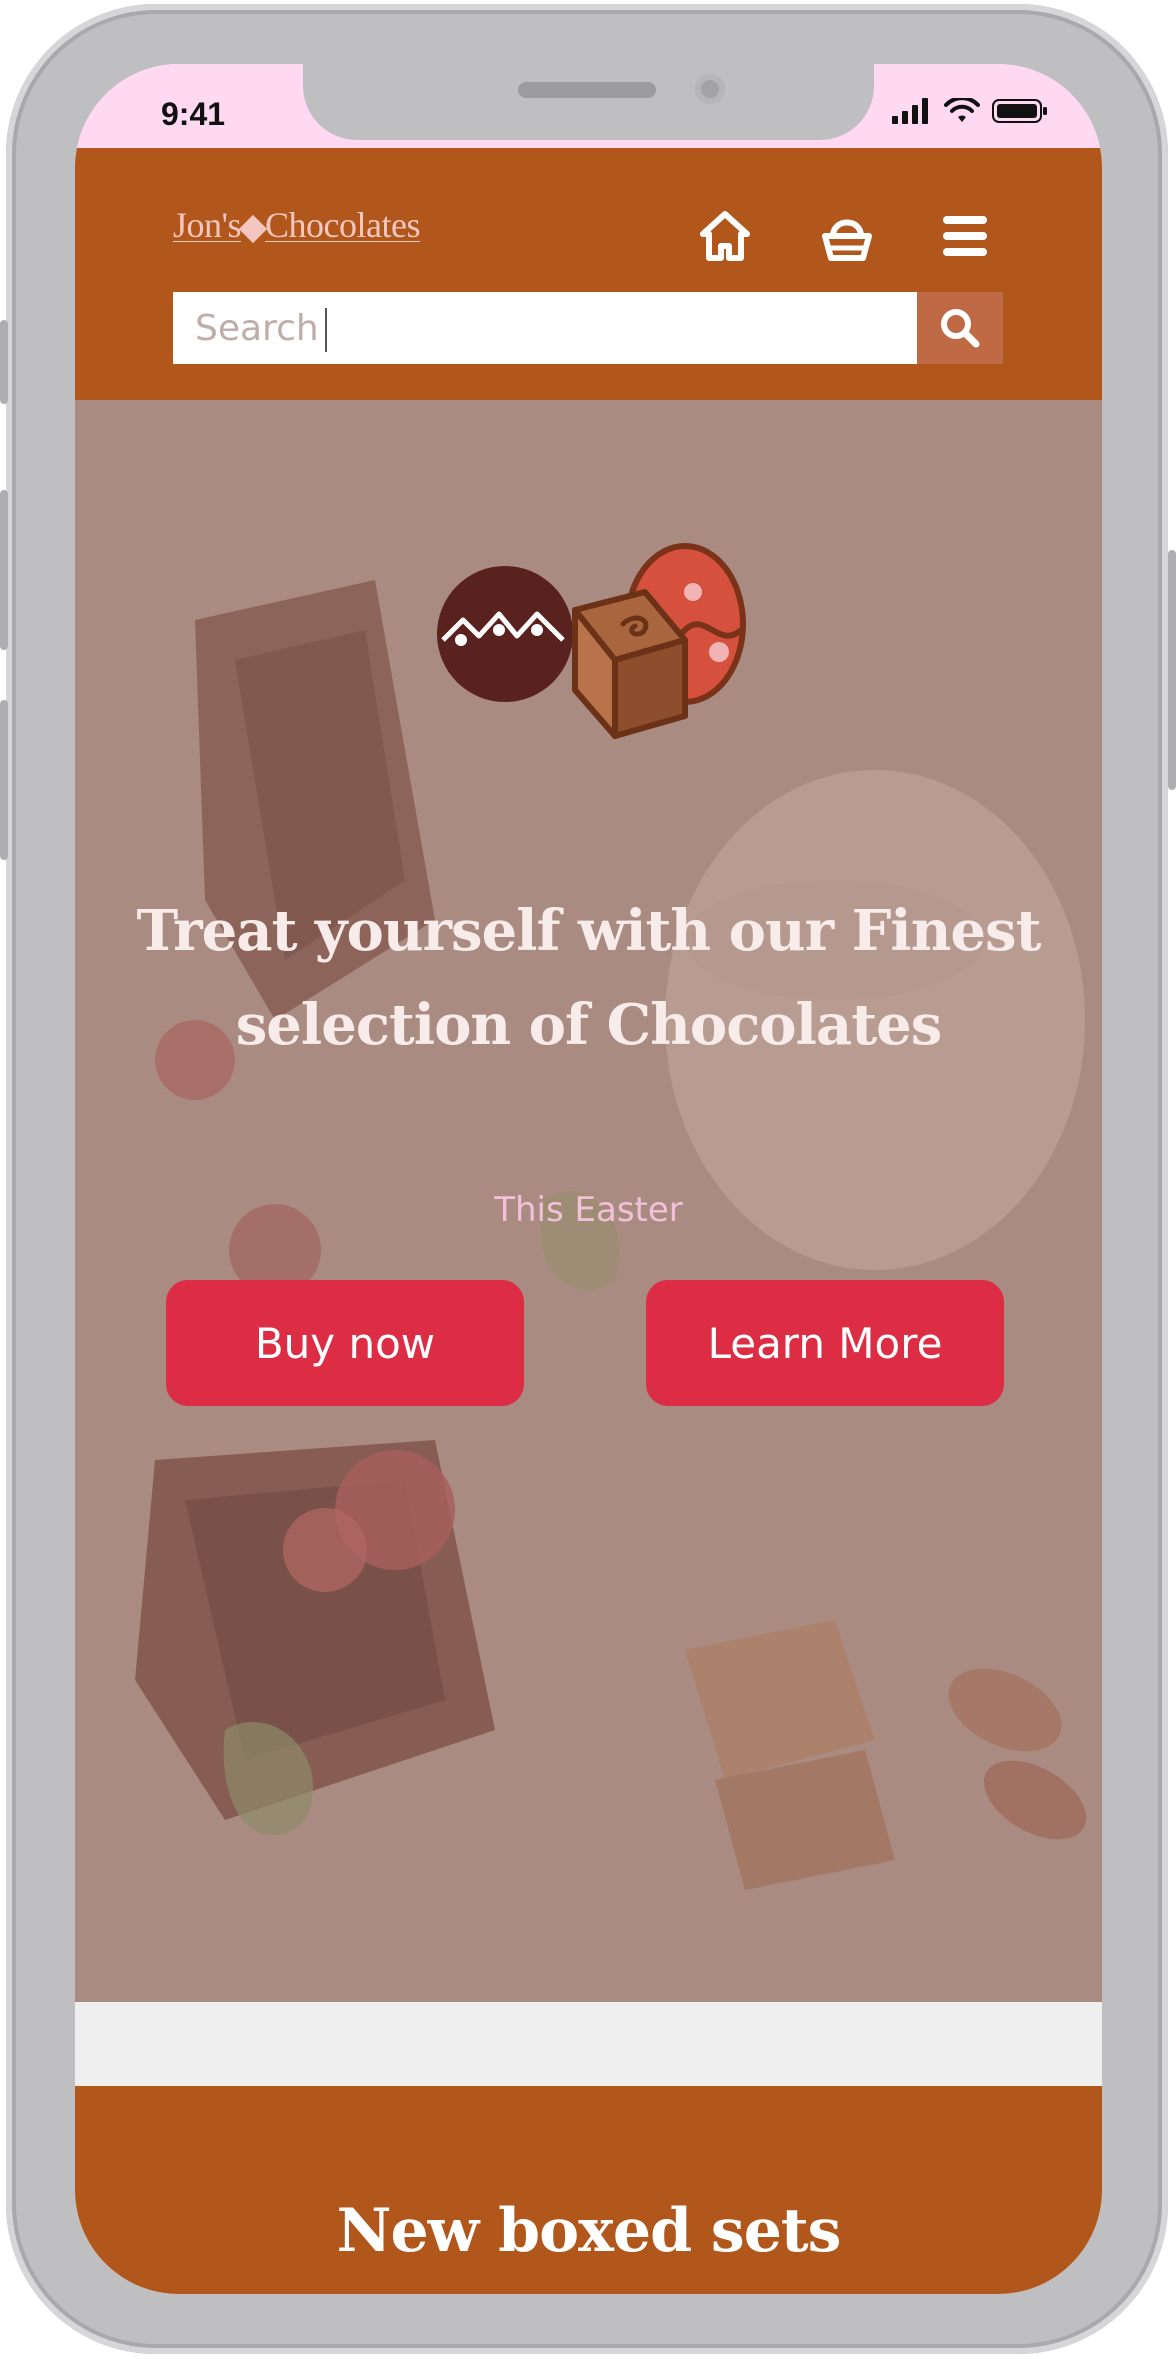  Describe the element at coordinates (910, 111) in the screenshot. I see `signal-icon` at that location.